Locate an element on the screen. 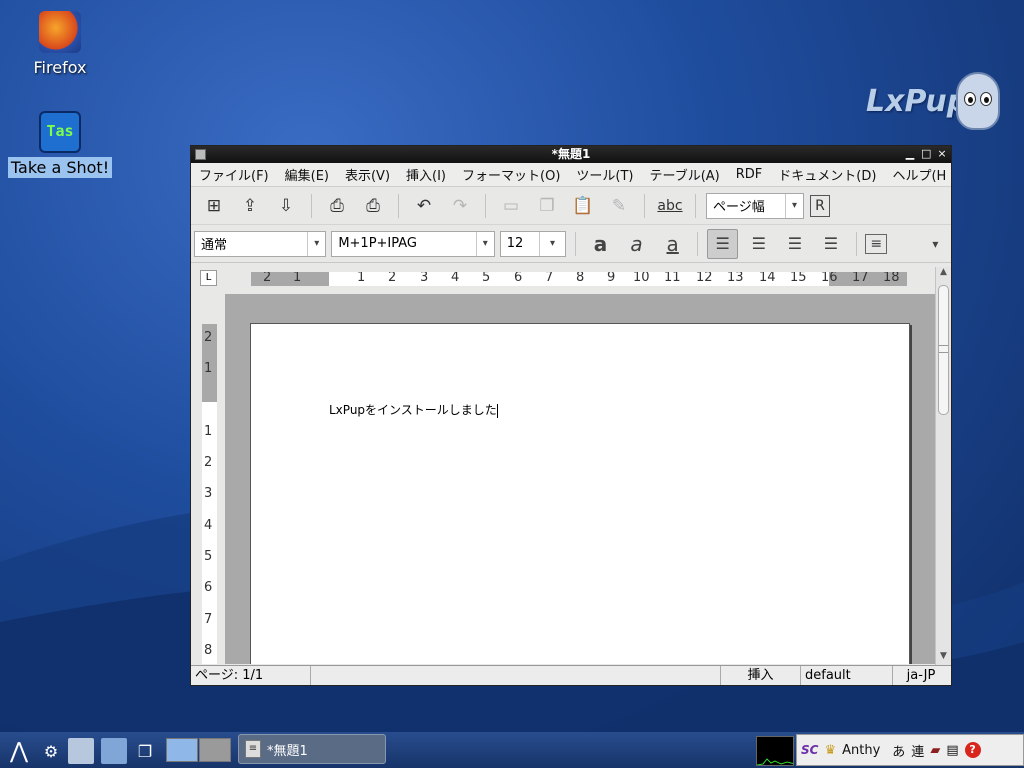 This screenshot has width=1024, height=768. cut-icon: ▭ is located at coordinates (511, 206).